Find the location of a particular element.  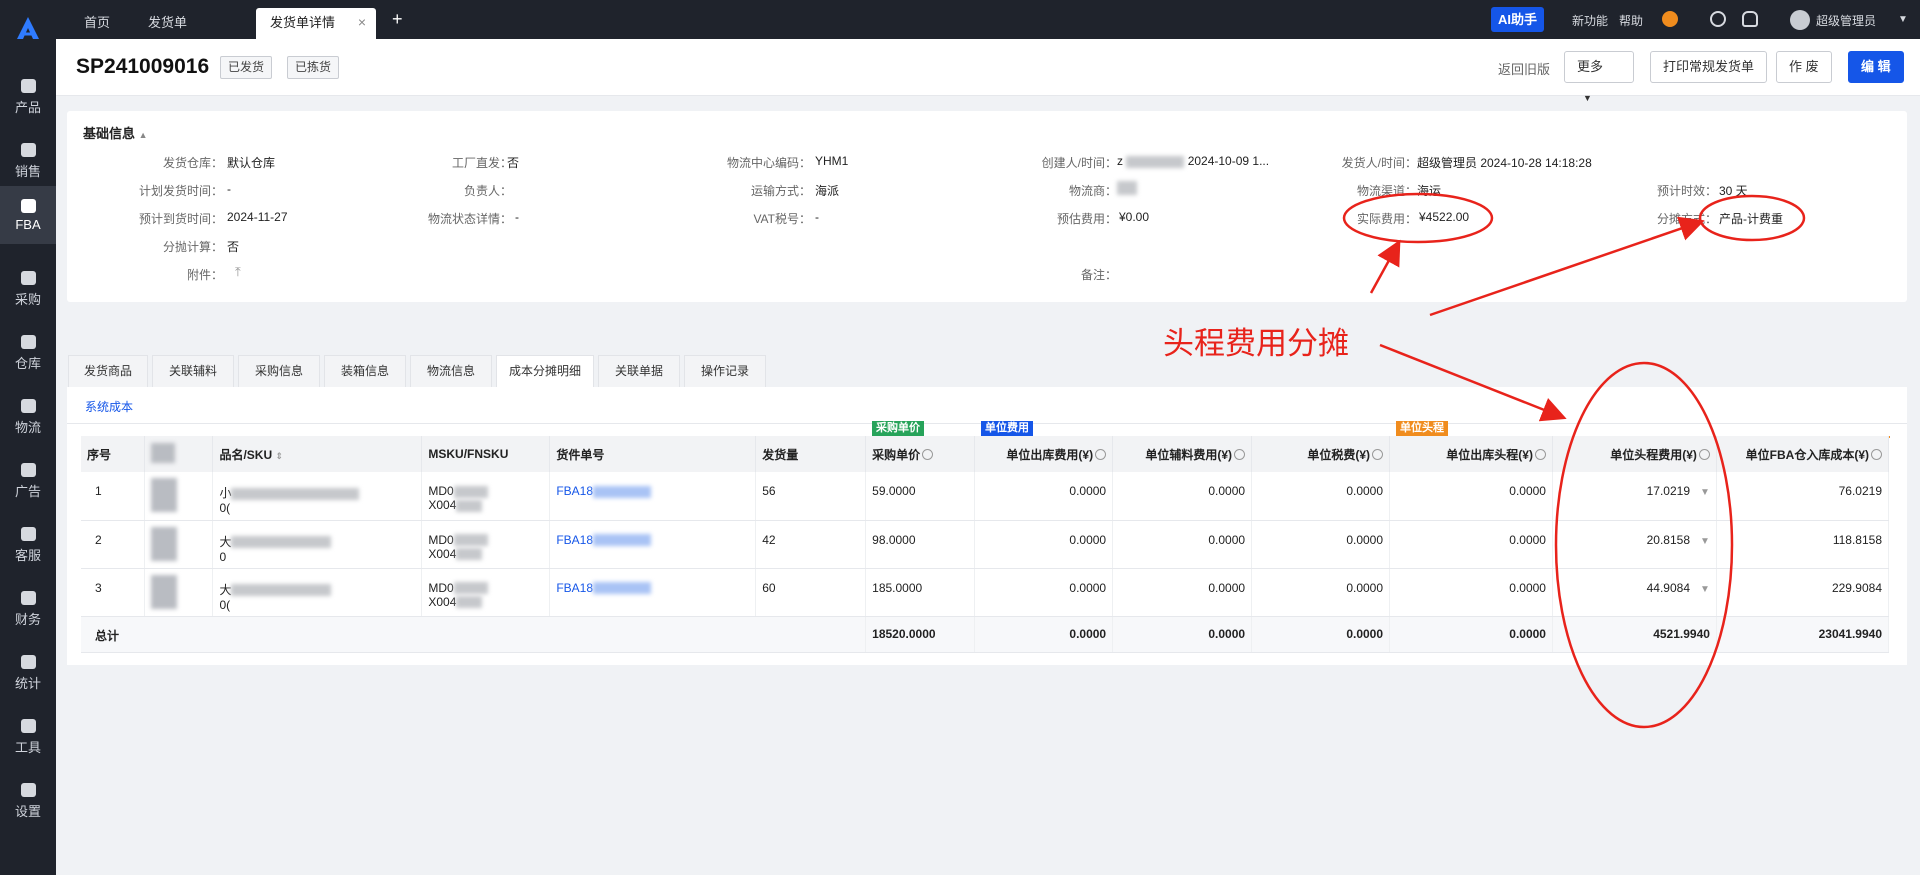

help-link: 帮助 is located at coordinates (1631, 20).